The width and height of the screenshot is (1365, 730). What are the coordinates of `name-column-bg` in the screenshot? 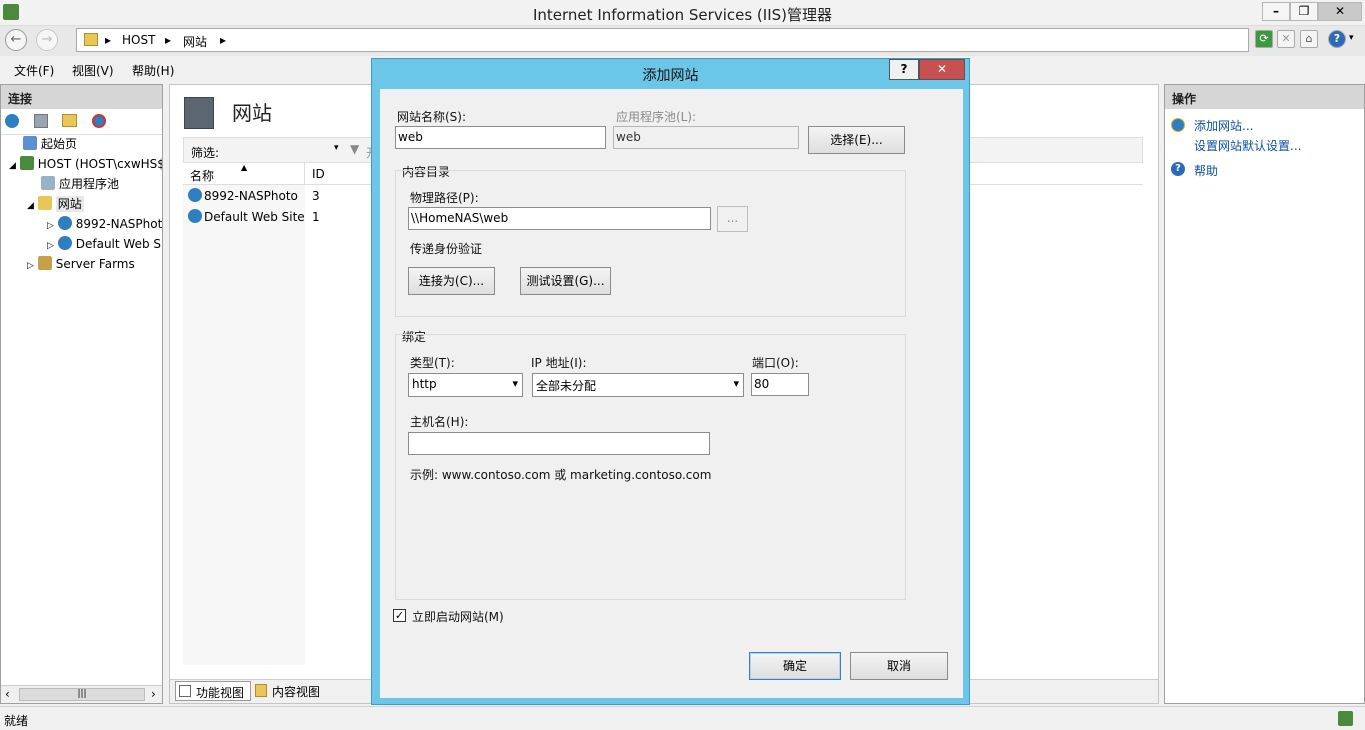 It's located at (244, 425).